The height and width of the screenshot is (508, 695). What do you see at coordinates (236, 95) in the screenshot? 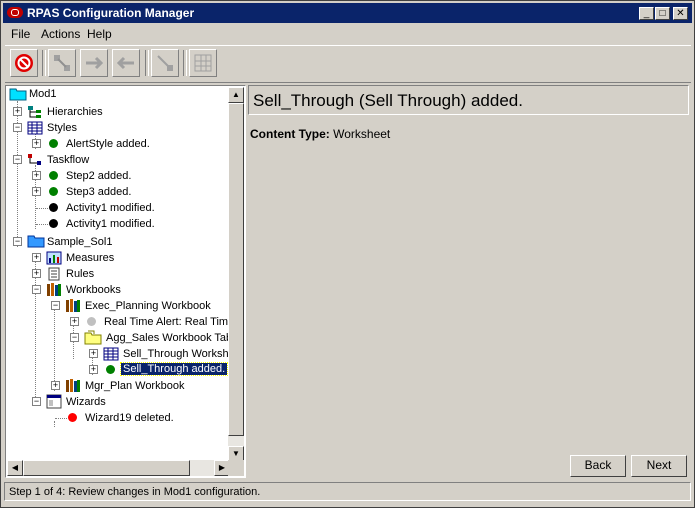
I see `scroll-up-icon: ▲` at bounding box center [236, 95].